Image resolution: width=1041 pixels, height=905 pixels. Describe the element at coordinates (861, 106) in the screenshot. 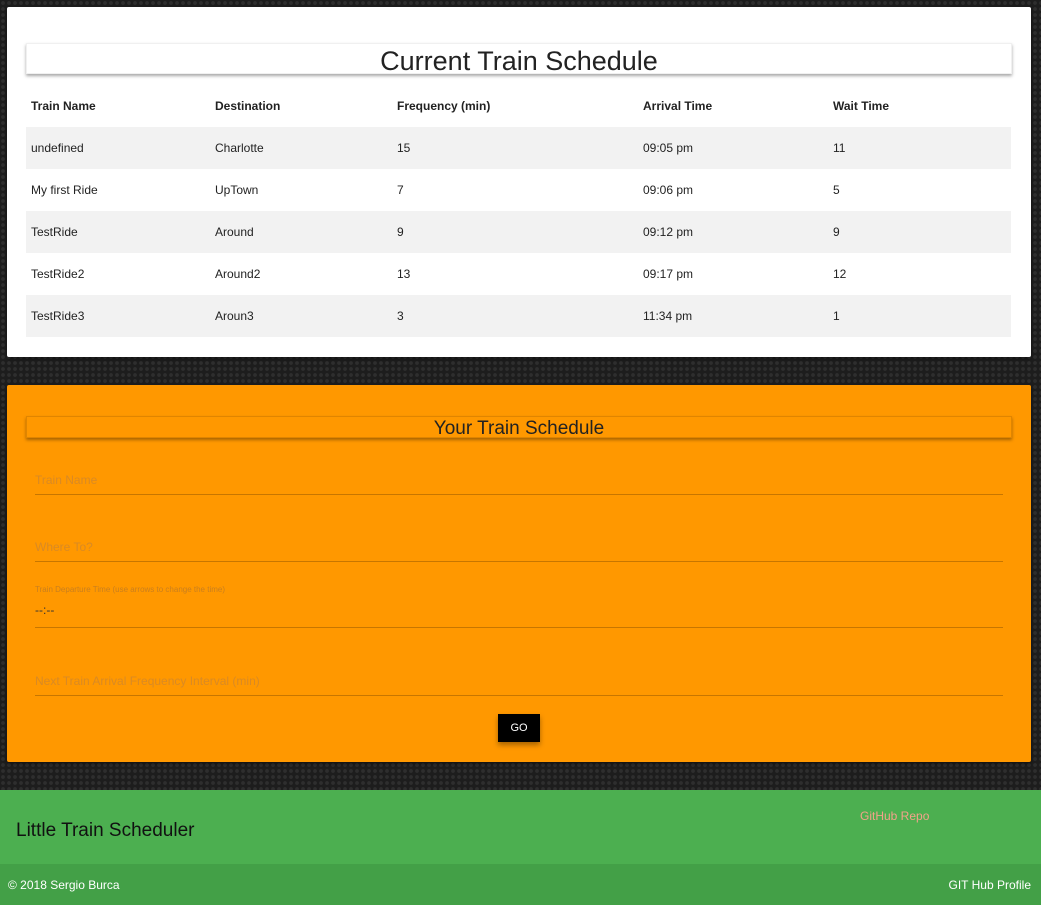

I see `column-header-wait-time: Wait Time` at that location.